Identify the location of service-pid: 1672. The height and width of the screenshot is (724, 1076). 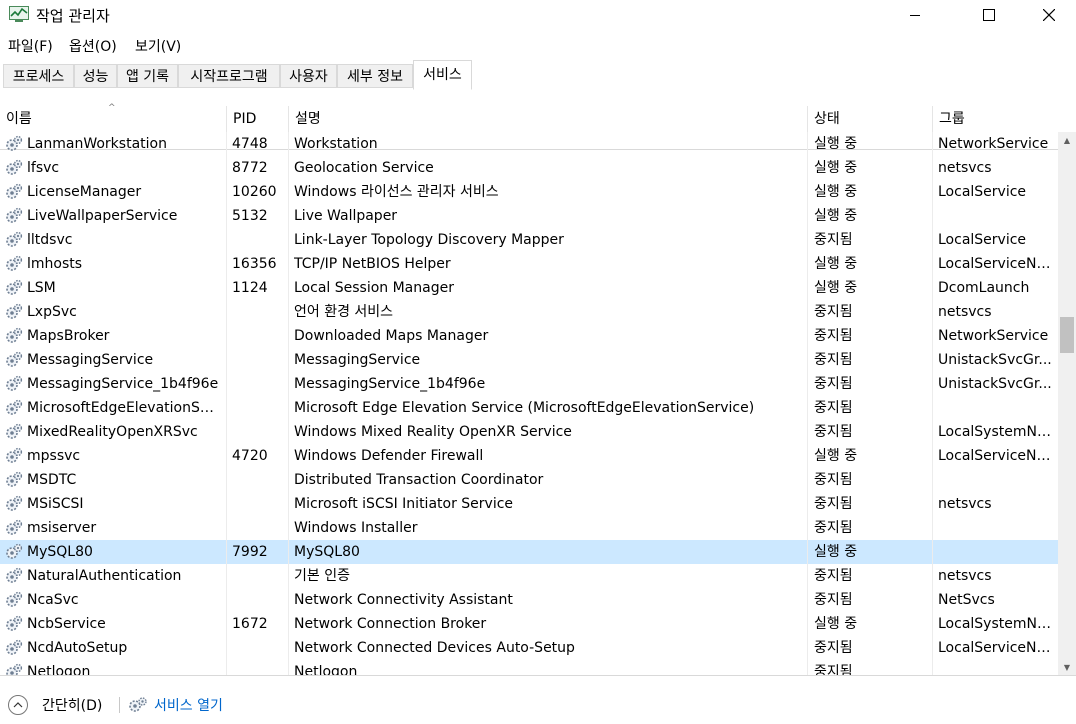
(250, 624).